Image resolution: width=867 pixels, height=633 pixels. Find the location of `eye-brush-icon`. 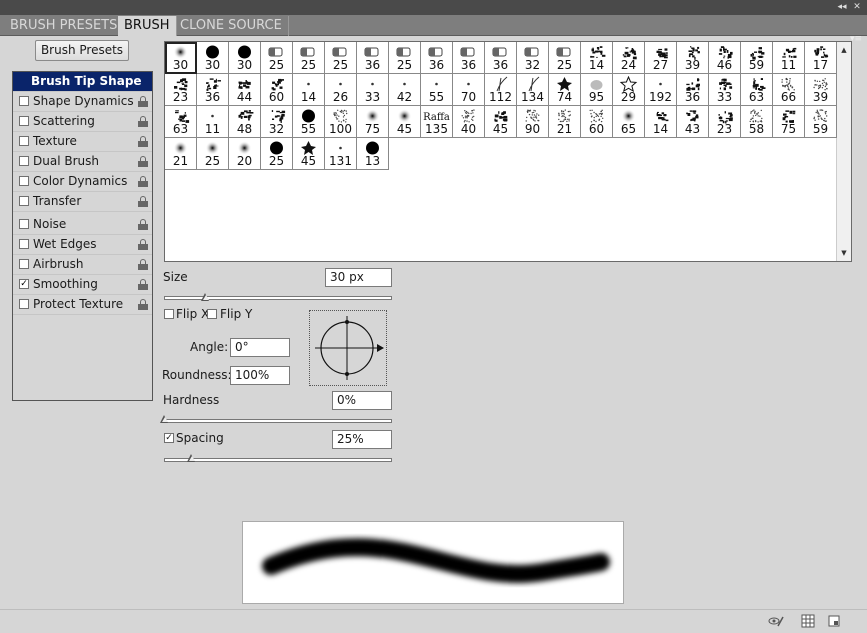

eye-brush-icon is located at coordinates (776, 621).